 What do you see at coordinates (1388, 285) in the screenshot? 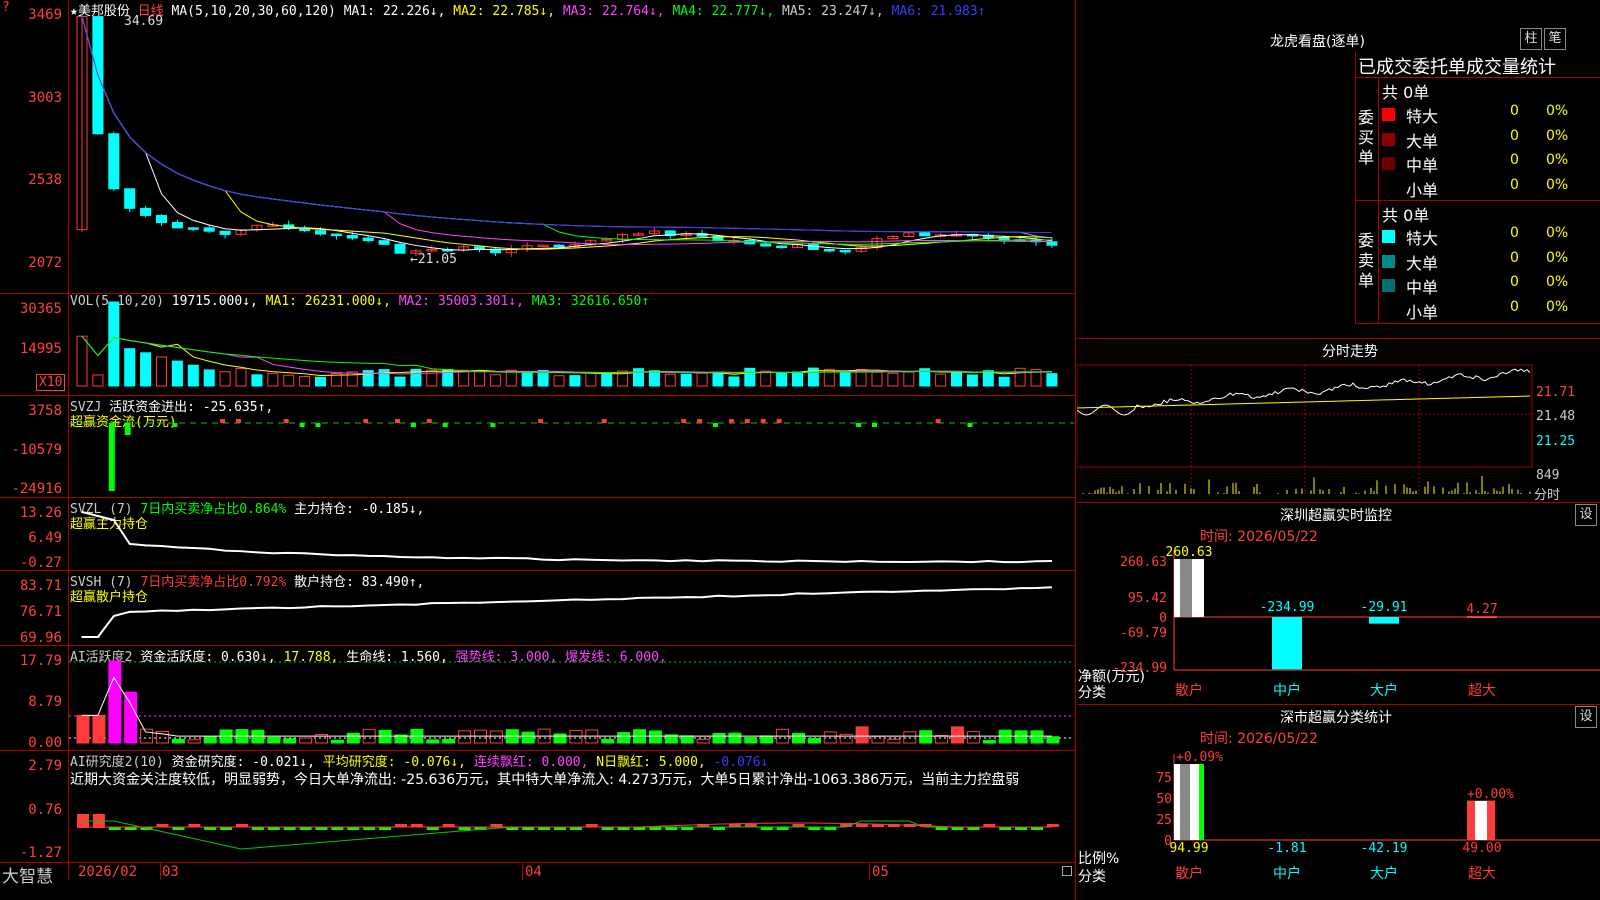
I see `legend-swatch` at bounding box center [1388, 285].